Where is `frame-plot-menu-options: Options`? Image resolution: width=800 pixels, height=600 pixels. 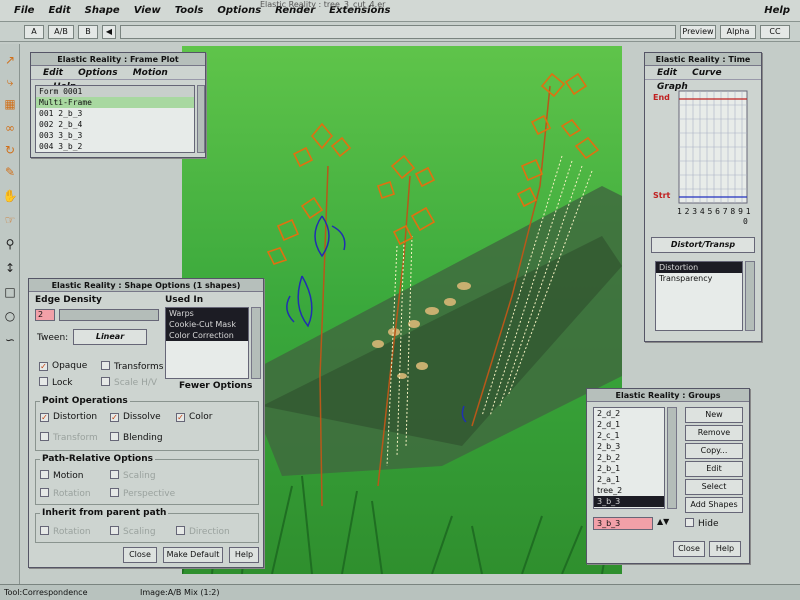
frame-plot-menu-options: Options is located at coordinates (97, 73).